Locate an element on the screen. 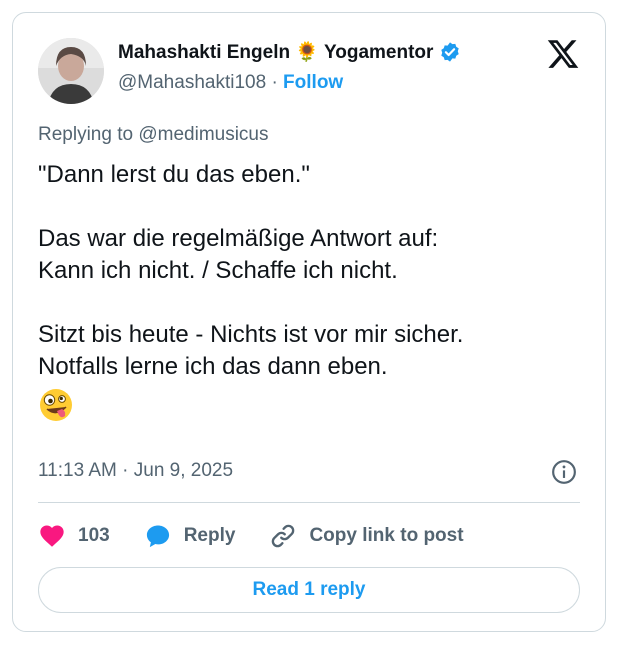 This screenshot has width=620, height=646. replying-mention: @medimusicus is located at coordinates (203, 134).